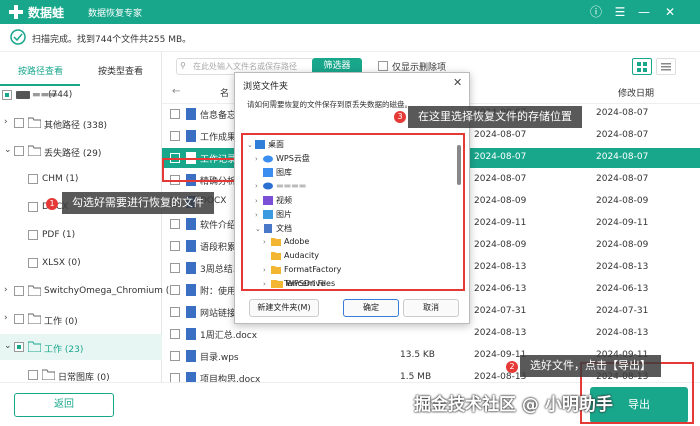 The height and width of the screenshot is (426, 700). What do you see at coordinates (64, 405) in the screenshot?
I see `back-button: 返回` at bounding box center [64, 405].